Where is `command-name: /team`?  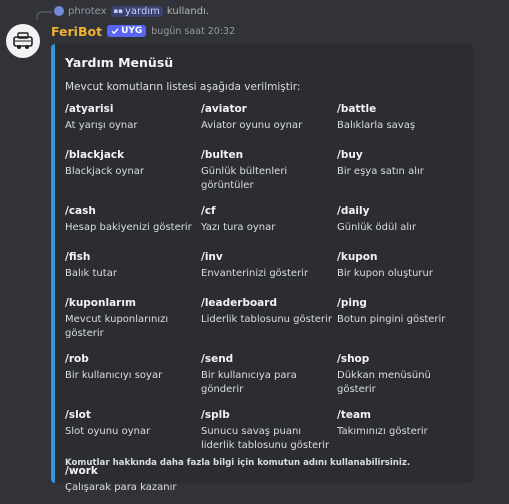
command-name: /team is located at coordinates (354, 415).